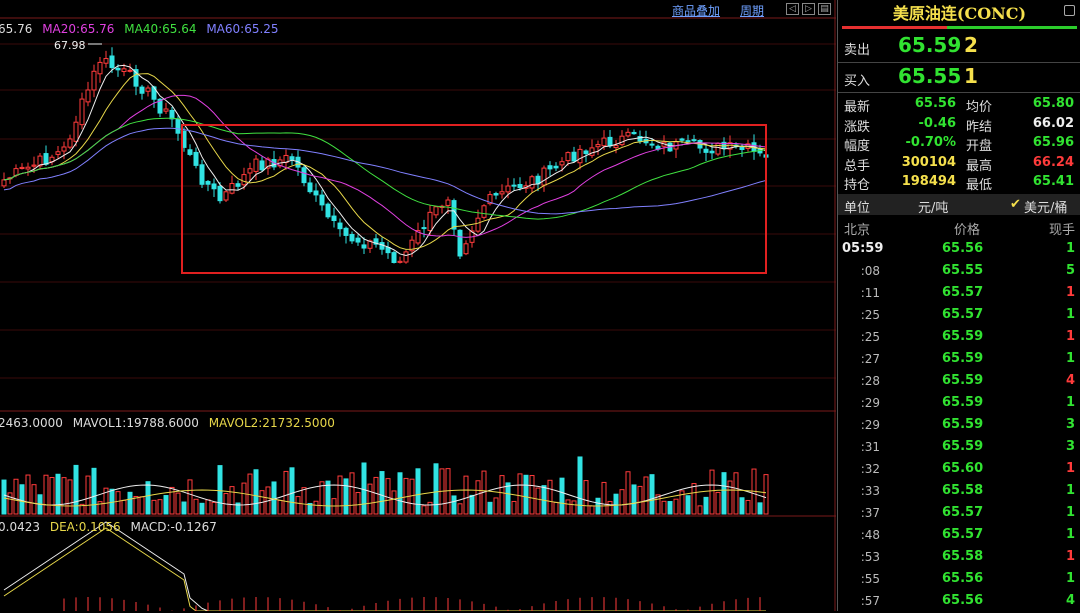  What do you see at coordinates (959, 558) in the screenshot?
I see `tick-row: :53 65.58 1` at bounding box center [959, 558].